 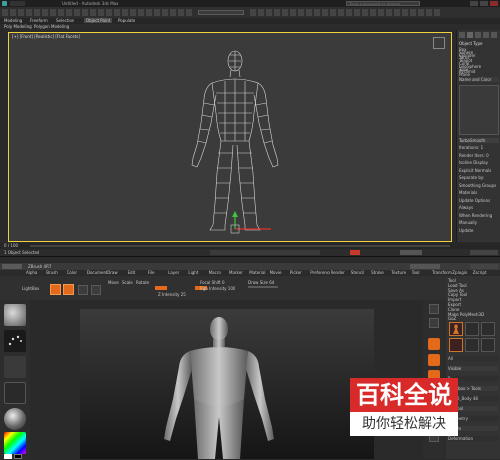 I want to click on z-intensity-slider: Z Intensity 25, so click(x=172, y=294).